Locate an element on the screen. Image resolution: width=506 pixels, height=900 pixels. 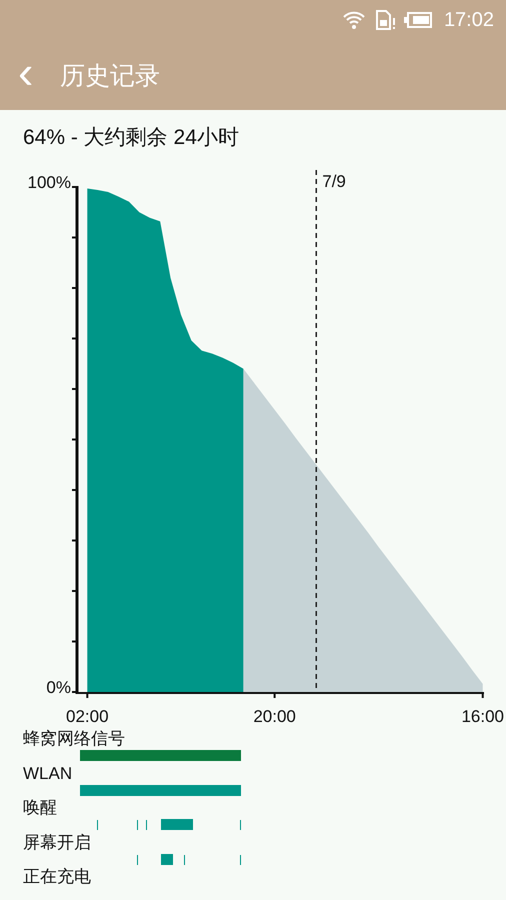
wifi-icon is located at coordinates (354, 20).